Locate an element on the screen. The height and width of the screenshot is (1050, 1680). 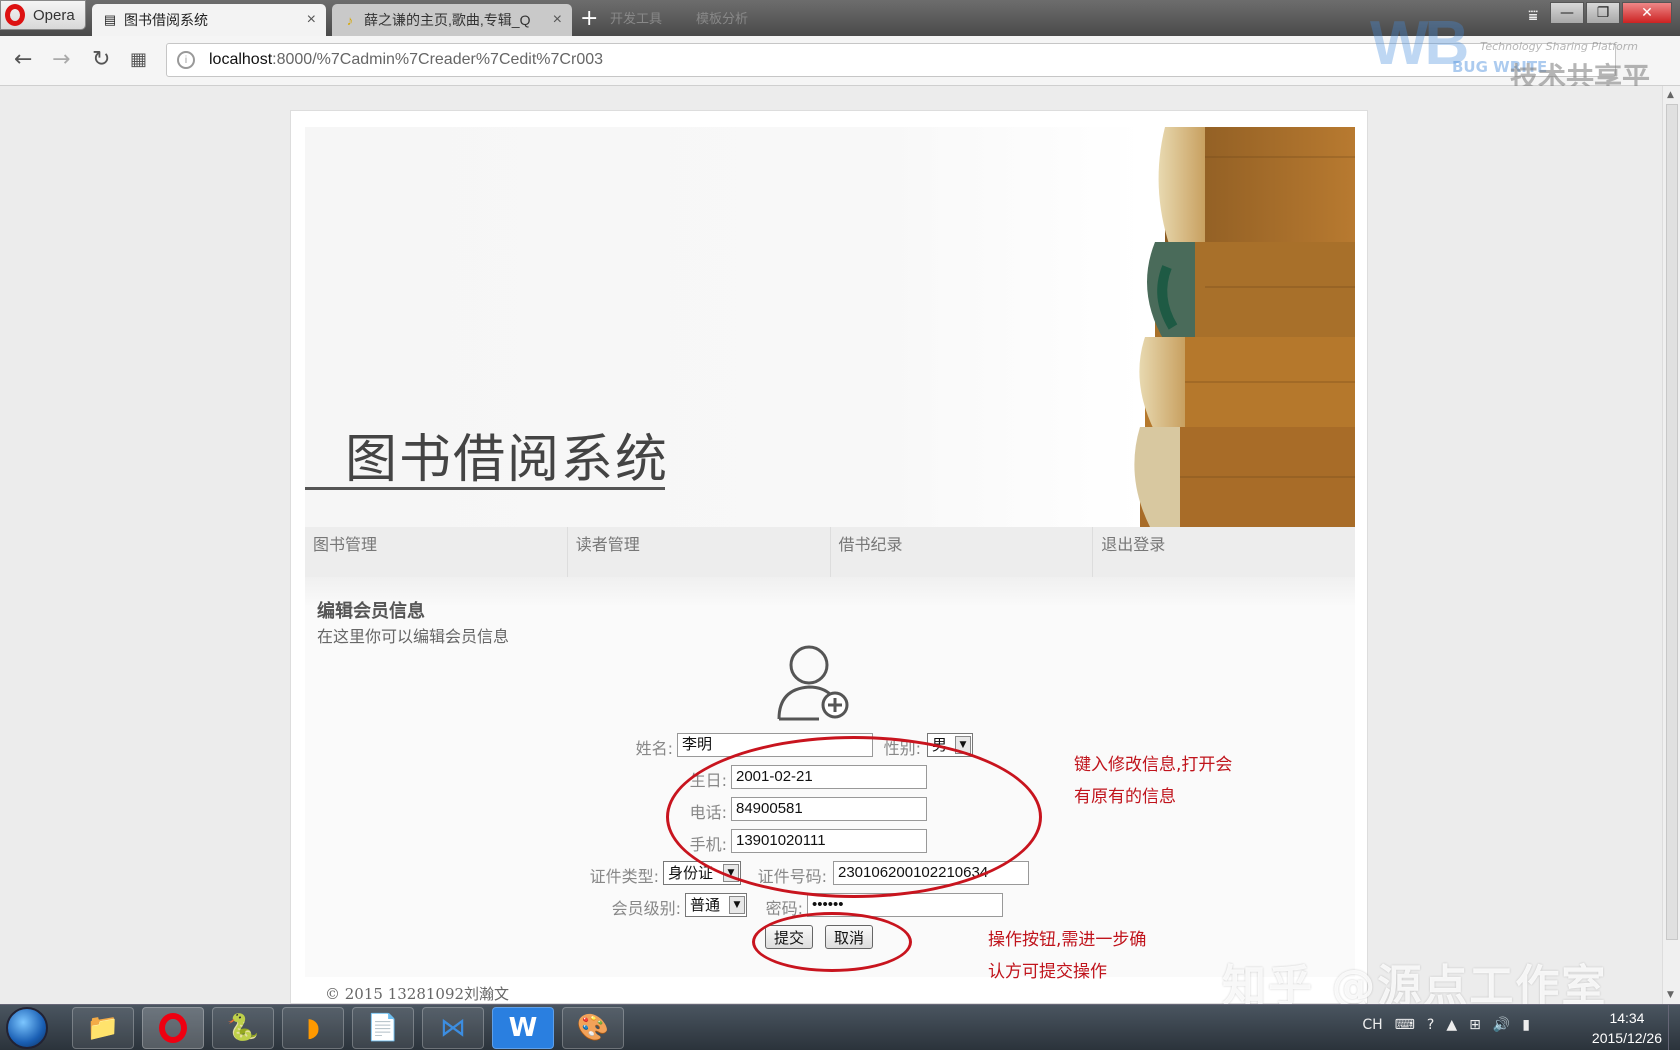
system-tray: CH ⌨ ? ▲ ⊞ 🔊 ▮ is located at coordinates (1446, 1025).